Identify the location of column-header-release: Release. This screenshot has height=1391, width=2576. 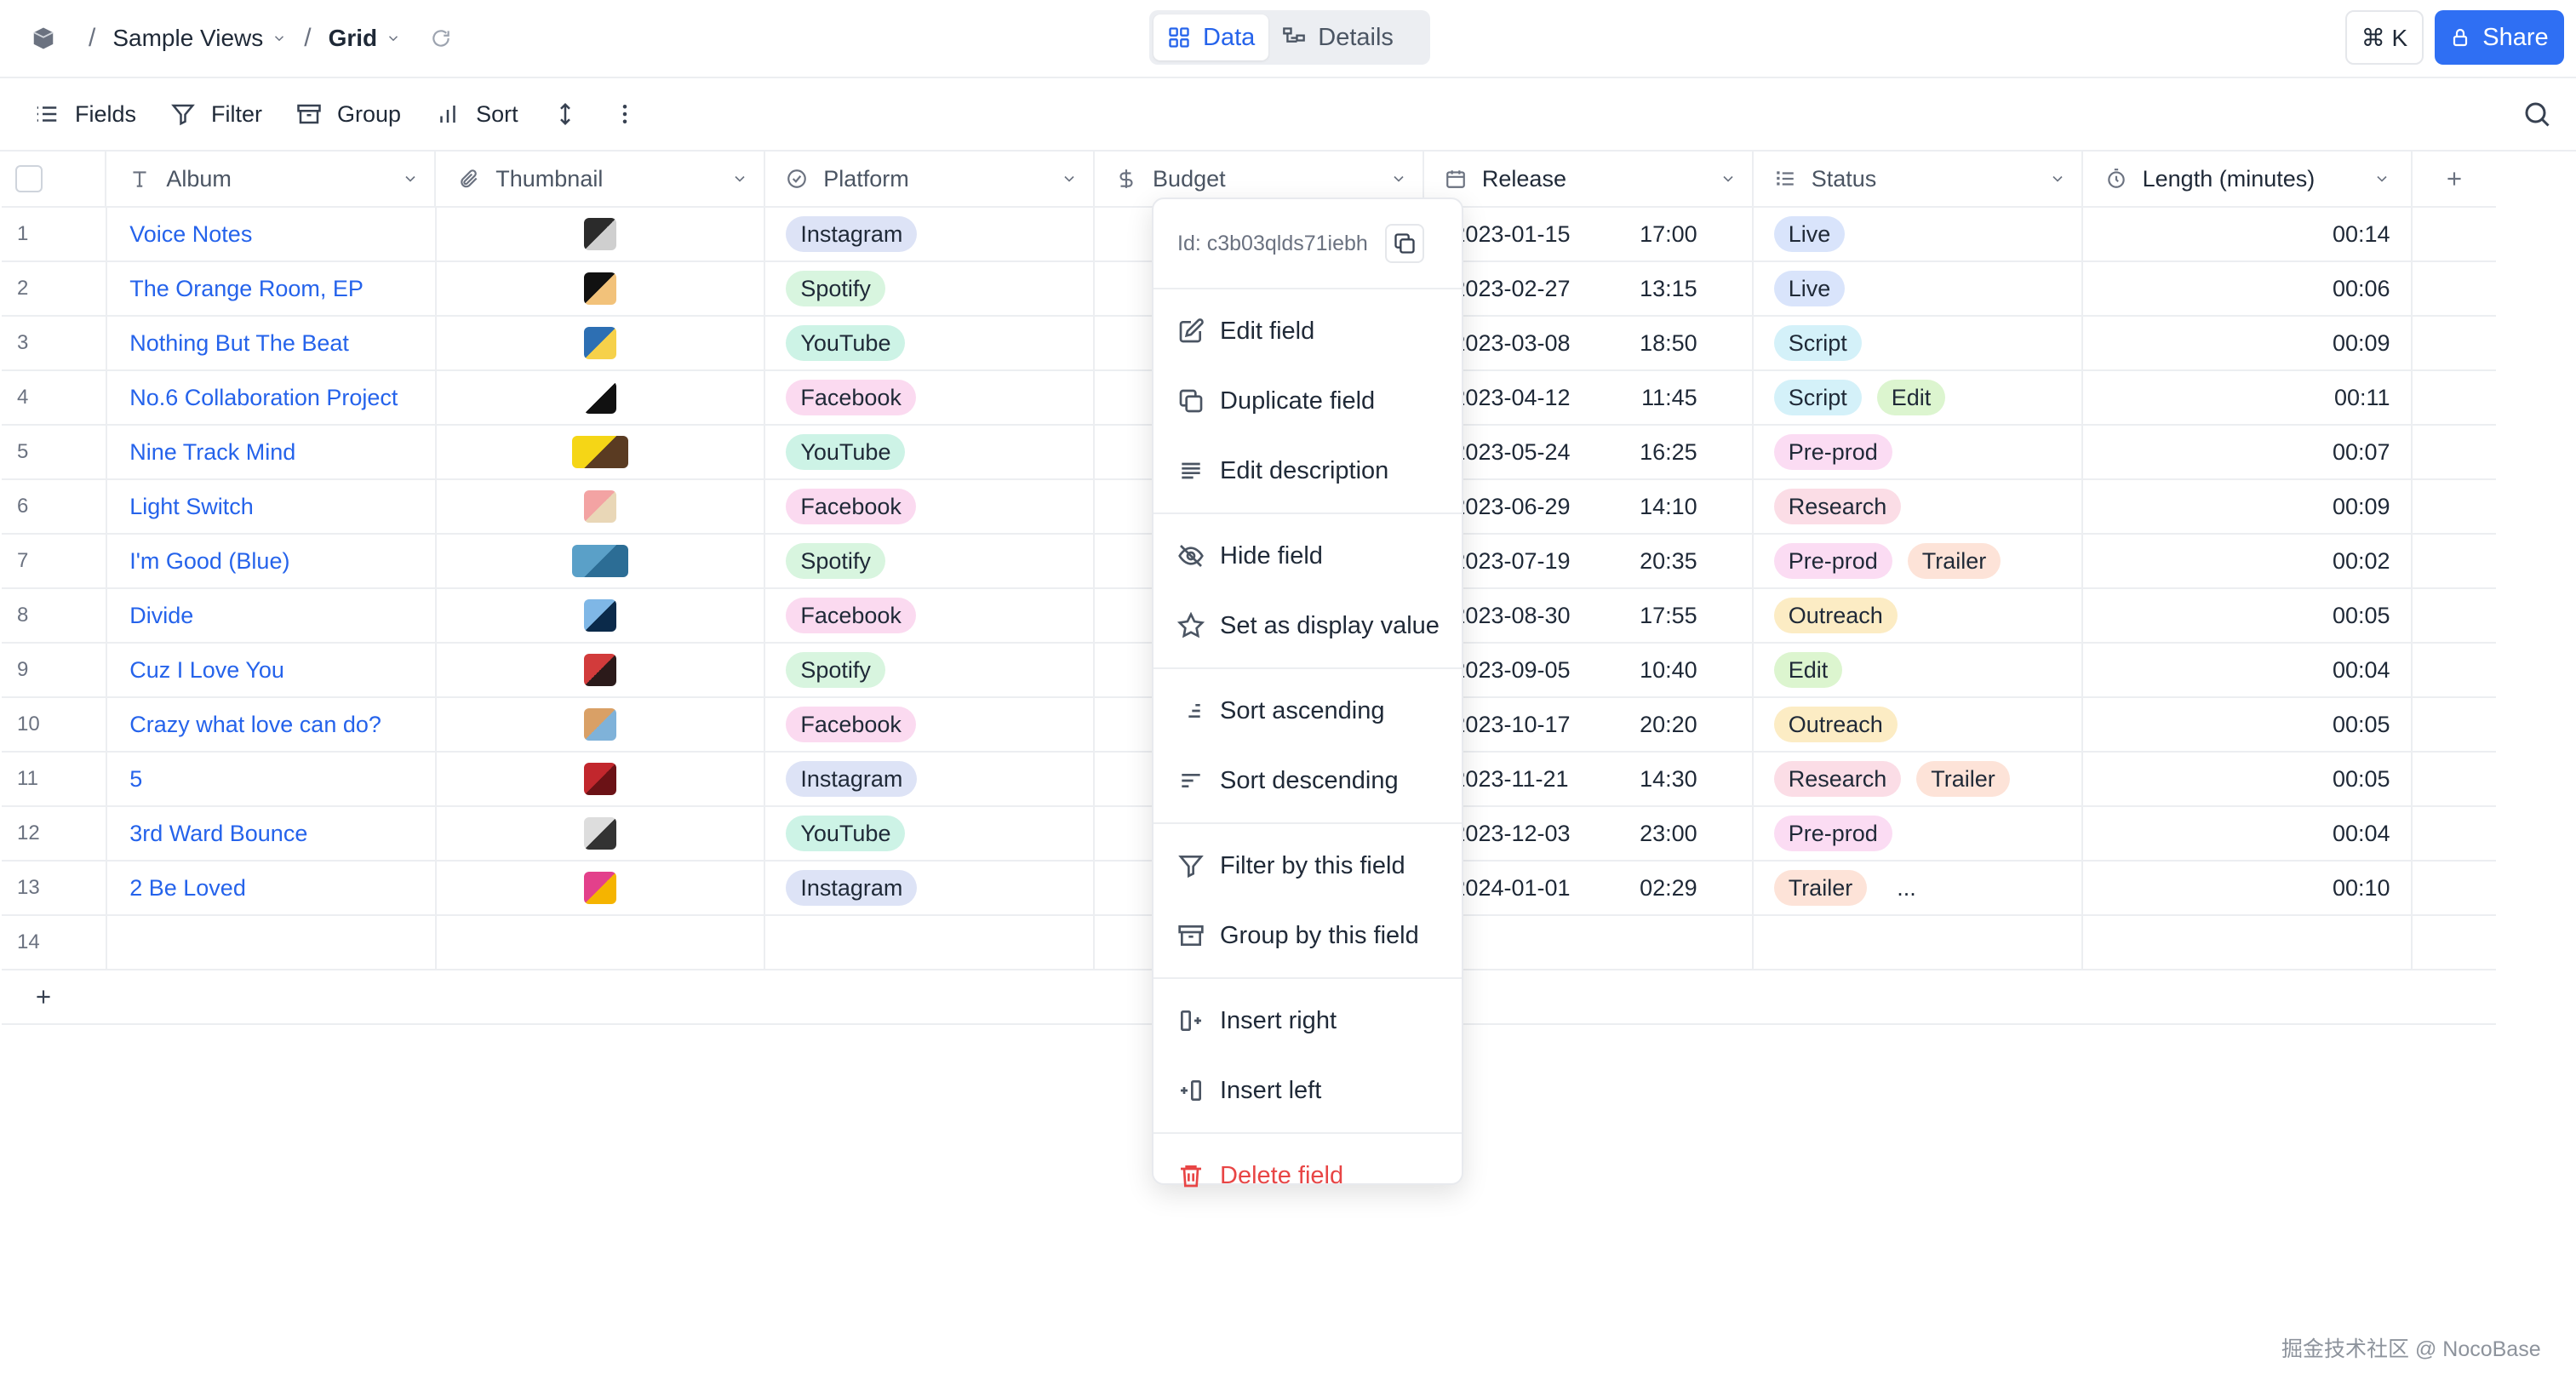
(1589, 179).